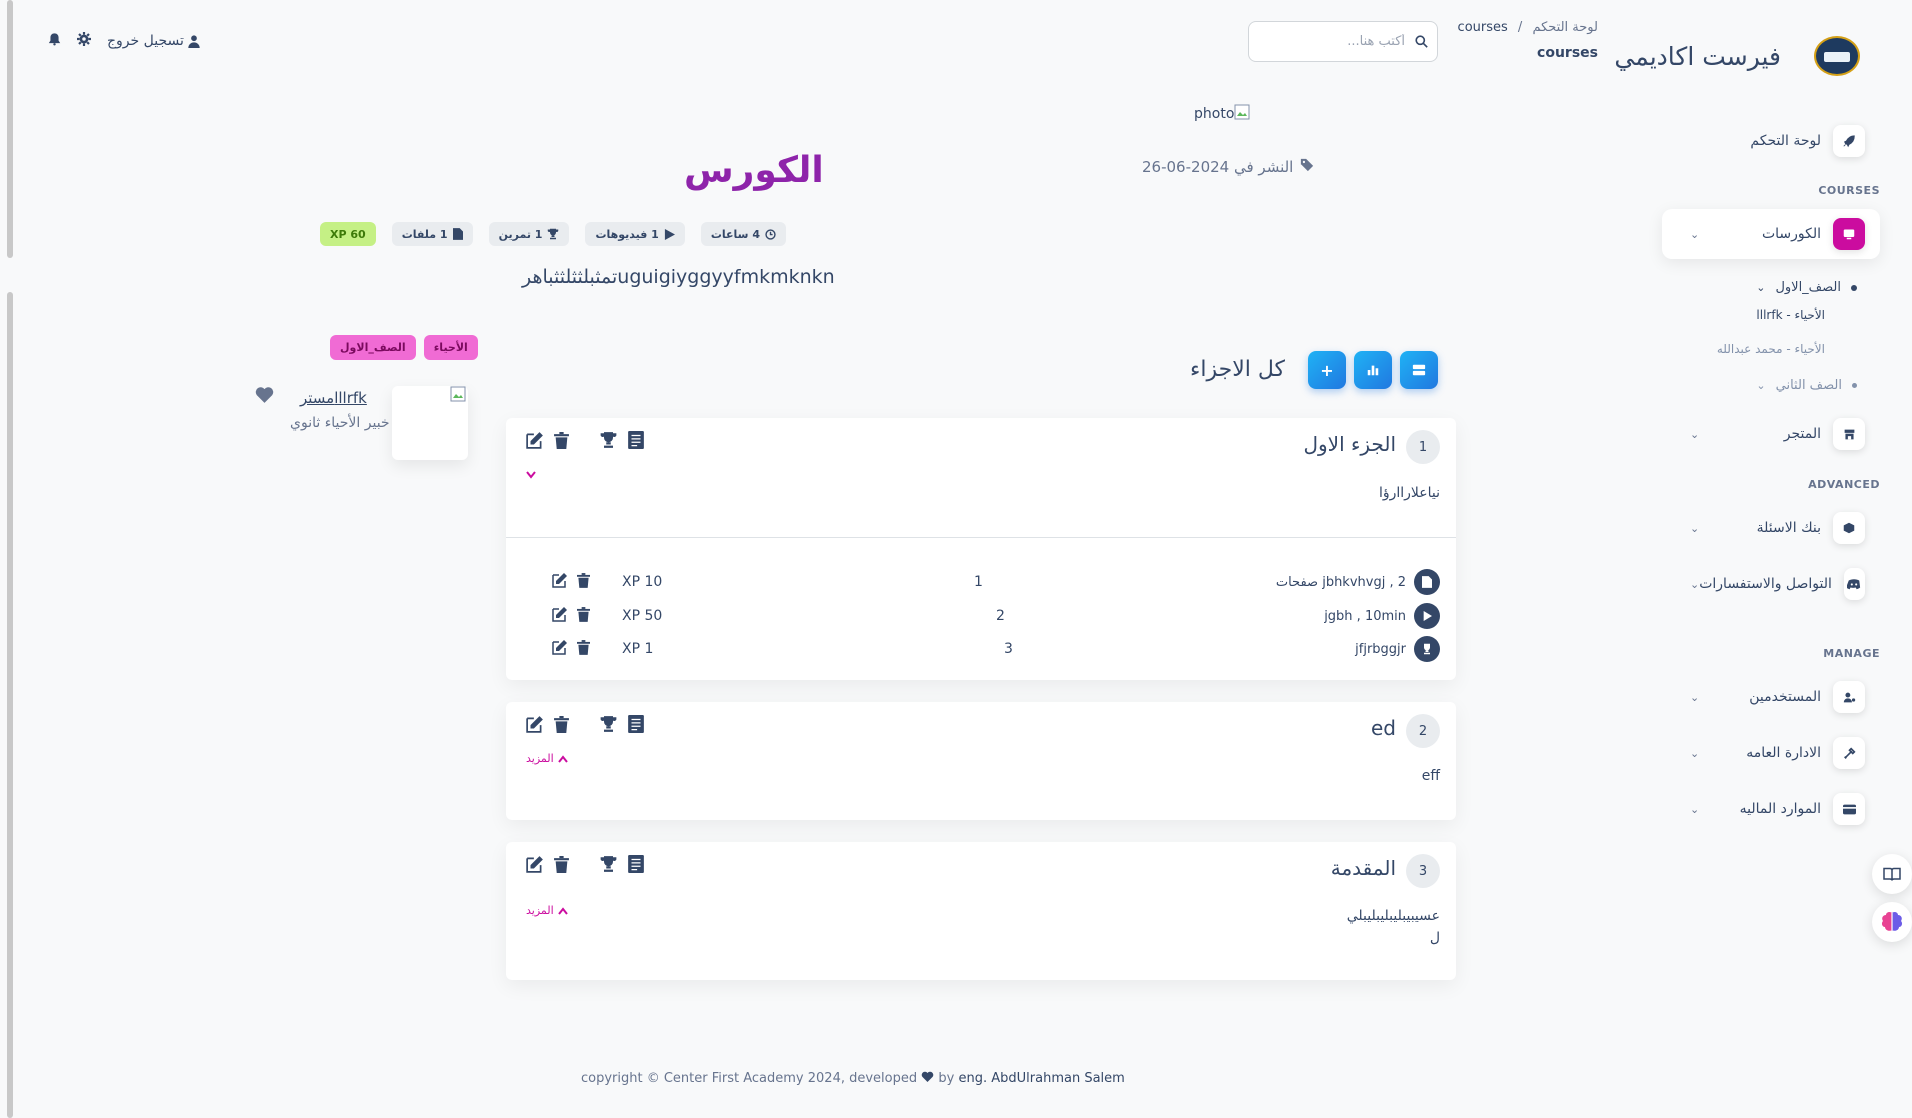 The width and height of the screenshot is (1912, 1118). Describe the element at coordinates (430, 423) in the screenshot. I see `teacher-photo` at that location.